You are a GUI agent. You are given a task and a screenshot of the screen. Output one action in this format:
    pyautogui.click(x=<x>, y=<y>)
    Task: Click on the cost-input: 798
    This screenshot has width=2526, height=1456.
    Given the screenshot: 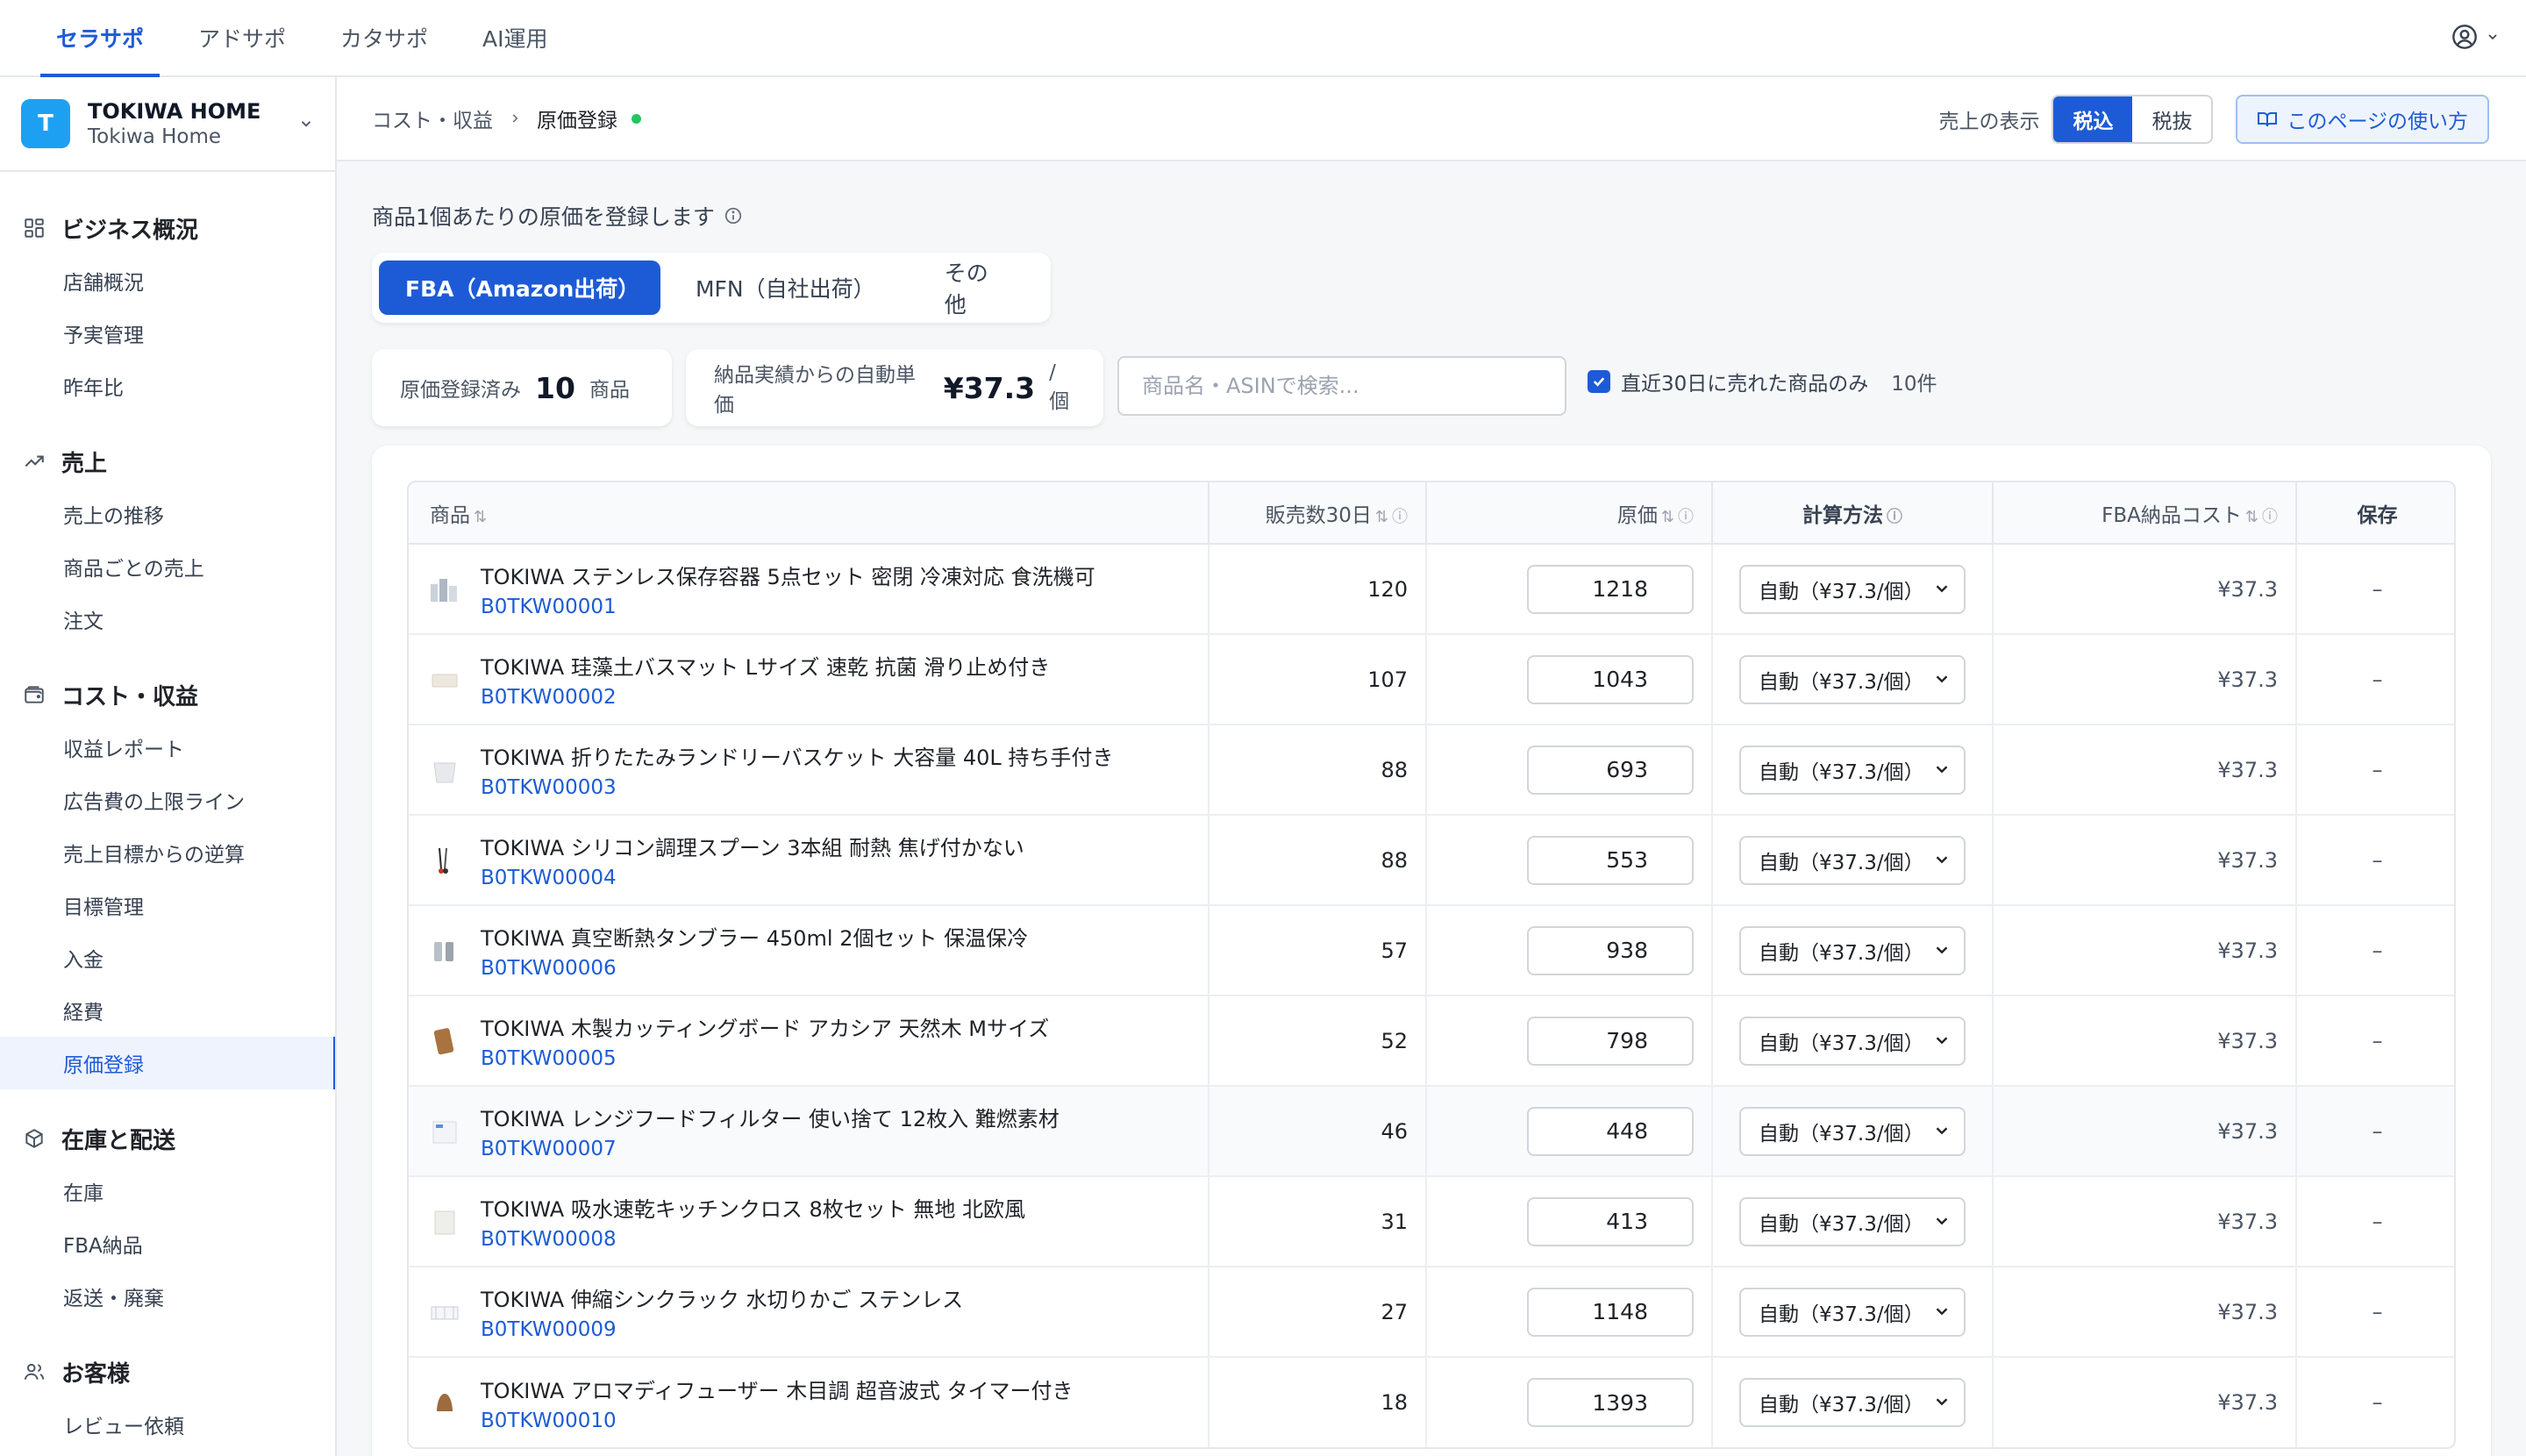 What is the action you would take?
    pyautogui.click(x=1610, y=1041)
    